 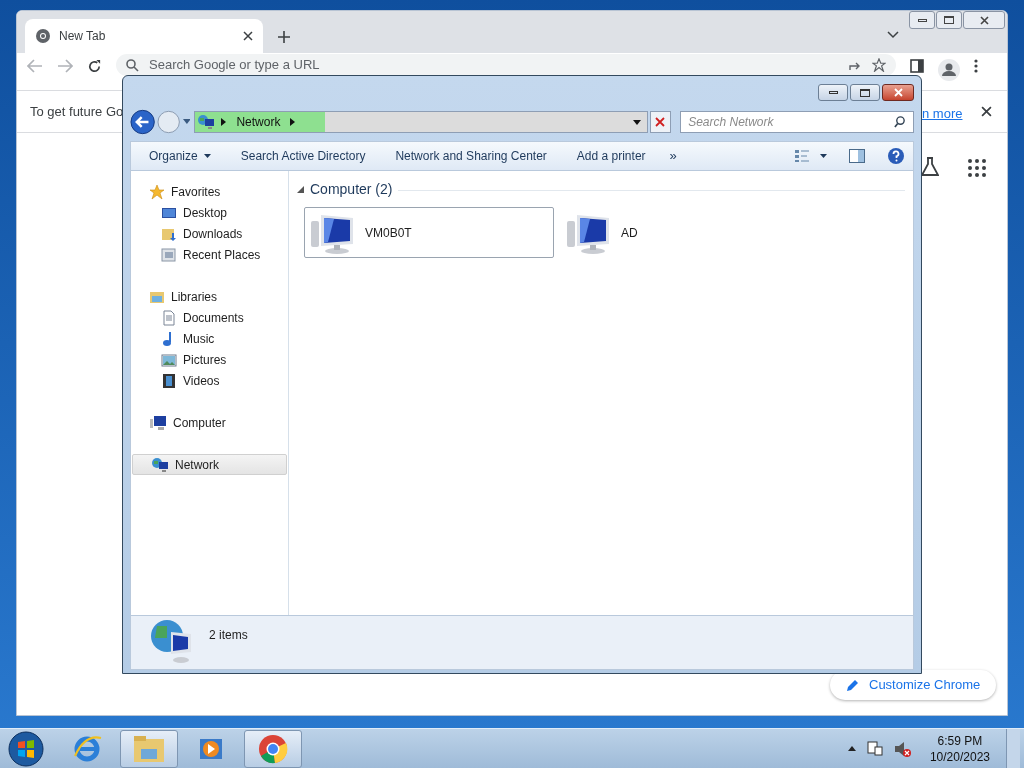 What do you see at coordinates (169, 359) in the screenshot?
I see `pictures-icon` at bounding box center [169, 359].